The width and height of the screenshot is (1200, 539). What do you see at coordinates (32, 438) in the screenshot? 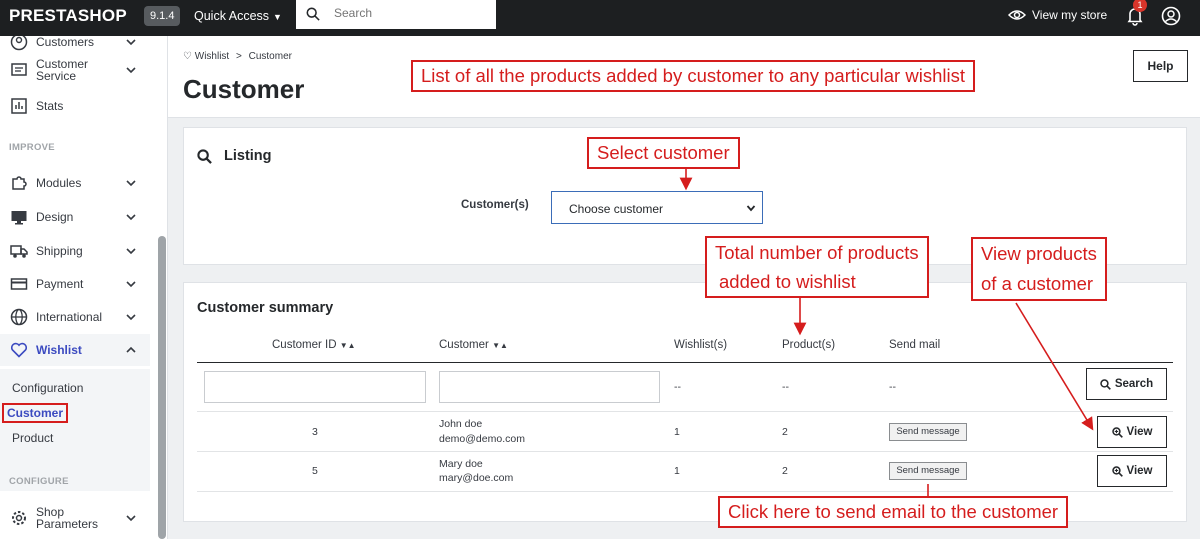
I see `sidebar-subitem-product: Product` at bounding box center [32, 438].